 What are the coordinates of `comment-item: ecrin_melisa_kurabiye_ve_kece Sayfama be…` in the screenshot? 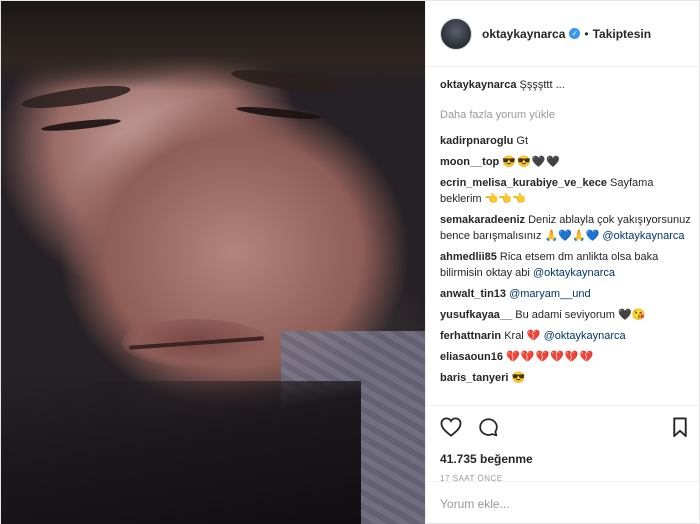 It's located at (567, 191).